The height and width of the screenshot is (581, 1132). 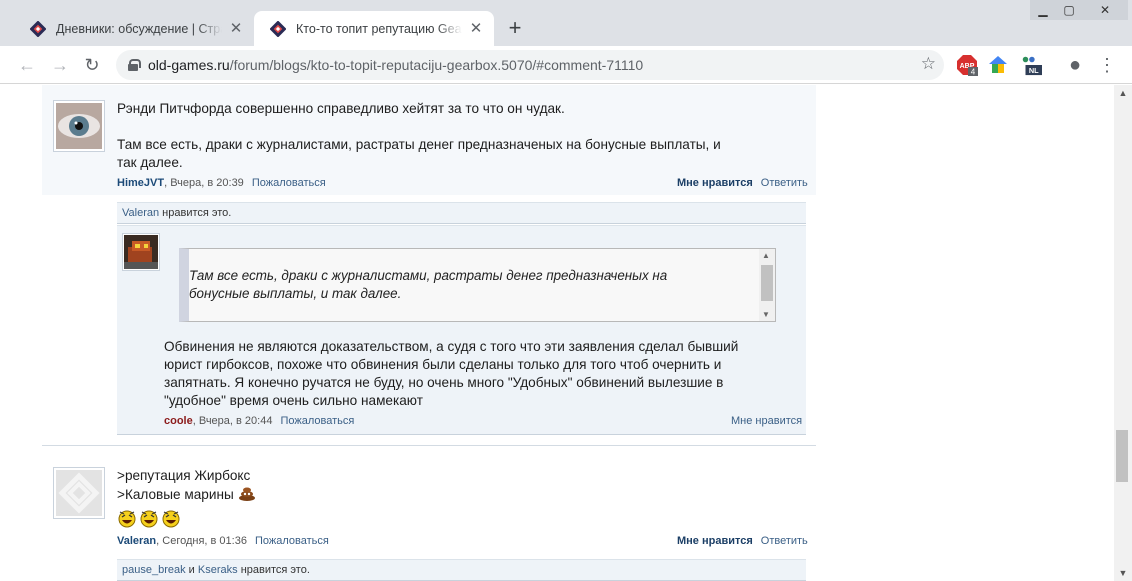 I want to click on svg-text: NL, so click(x=1034, y=70).